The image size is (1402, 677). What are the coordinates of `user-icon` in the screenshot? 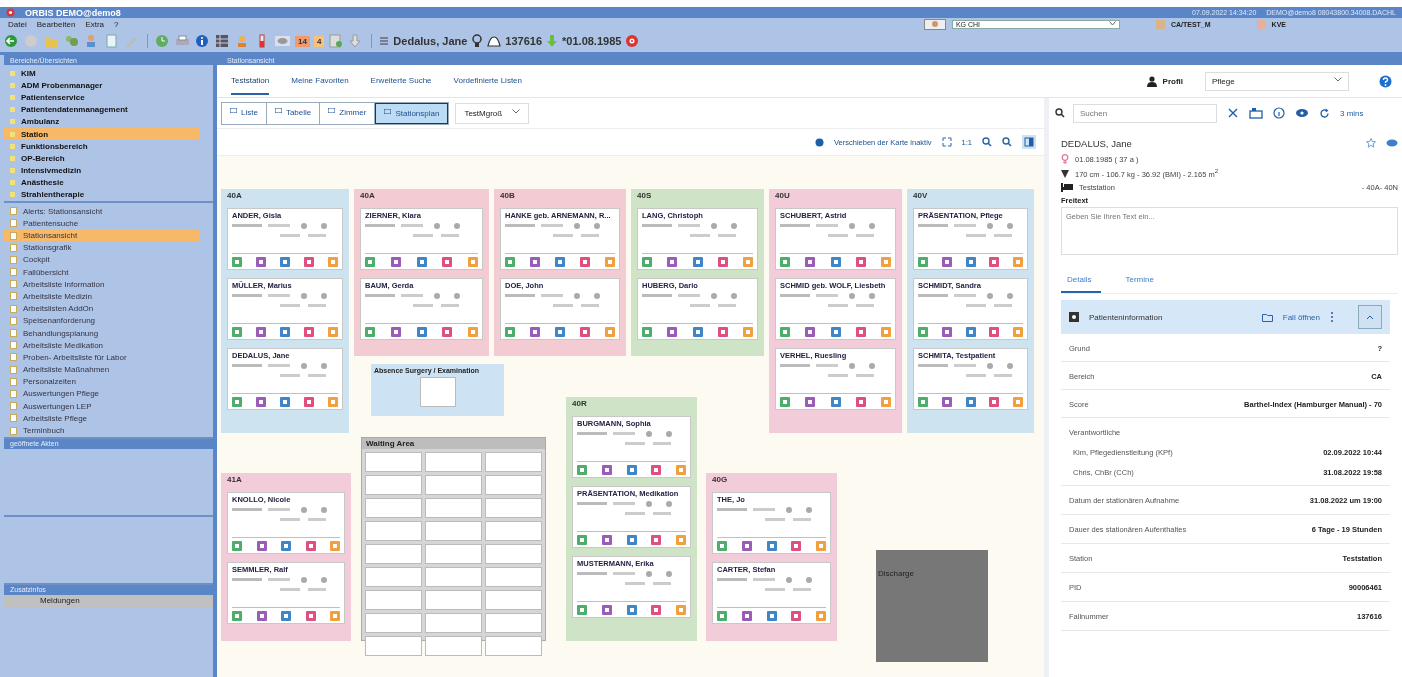 It's located at (934, 24).